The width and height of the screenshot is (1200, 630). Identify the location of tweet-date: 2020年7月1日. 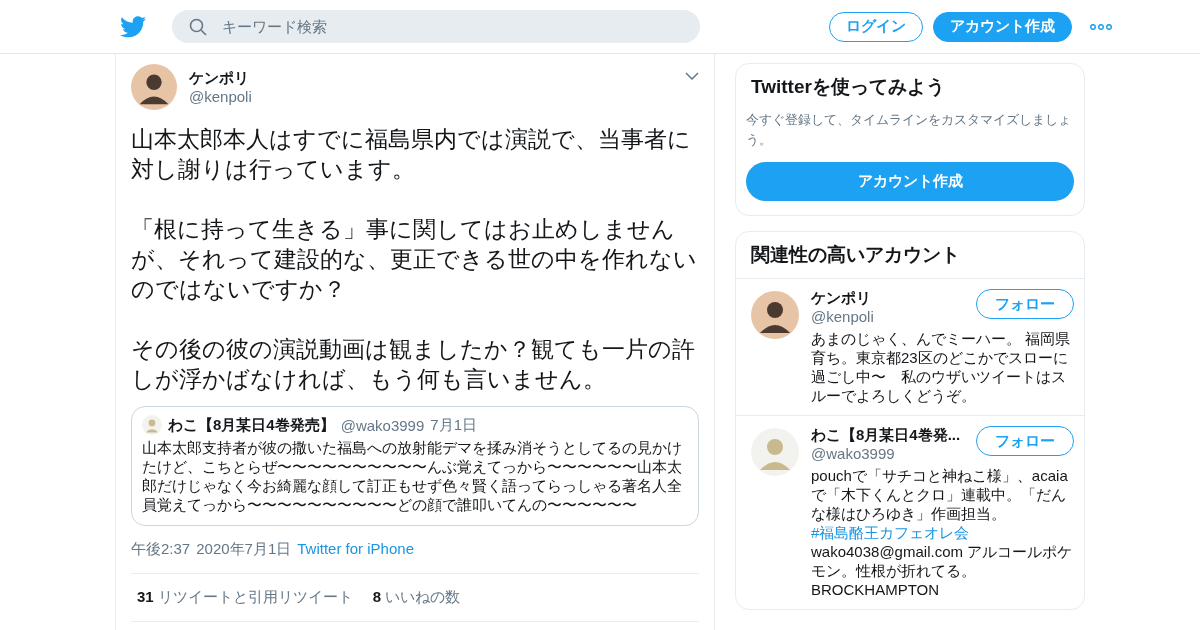
(244, 549).